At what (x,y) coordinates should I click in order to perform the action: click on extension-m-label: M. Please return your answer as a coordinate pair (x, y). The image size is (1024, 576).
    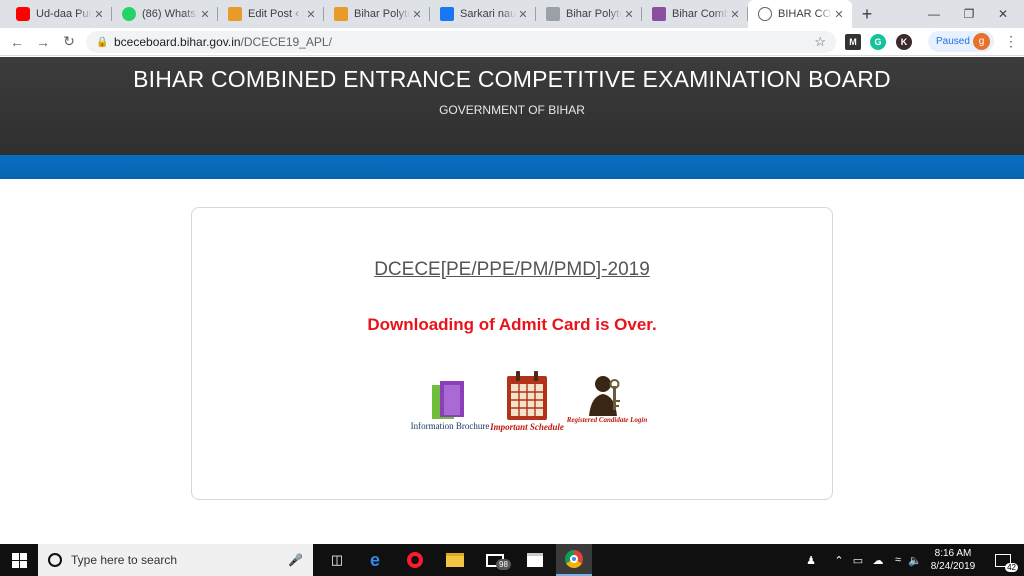
    Looking at the image, I should click on (853, 42).